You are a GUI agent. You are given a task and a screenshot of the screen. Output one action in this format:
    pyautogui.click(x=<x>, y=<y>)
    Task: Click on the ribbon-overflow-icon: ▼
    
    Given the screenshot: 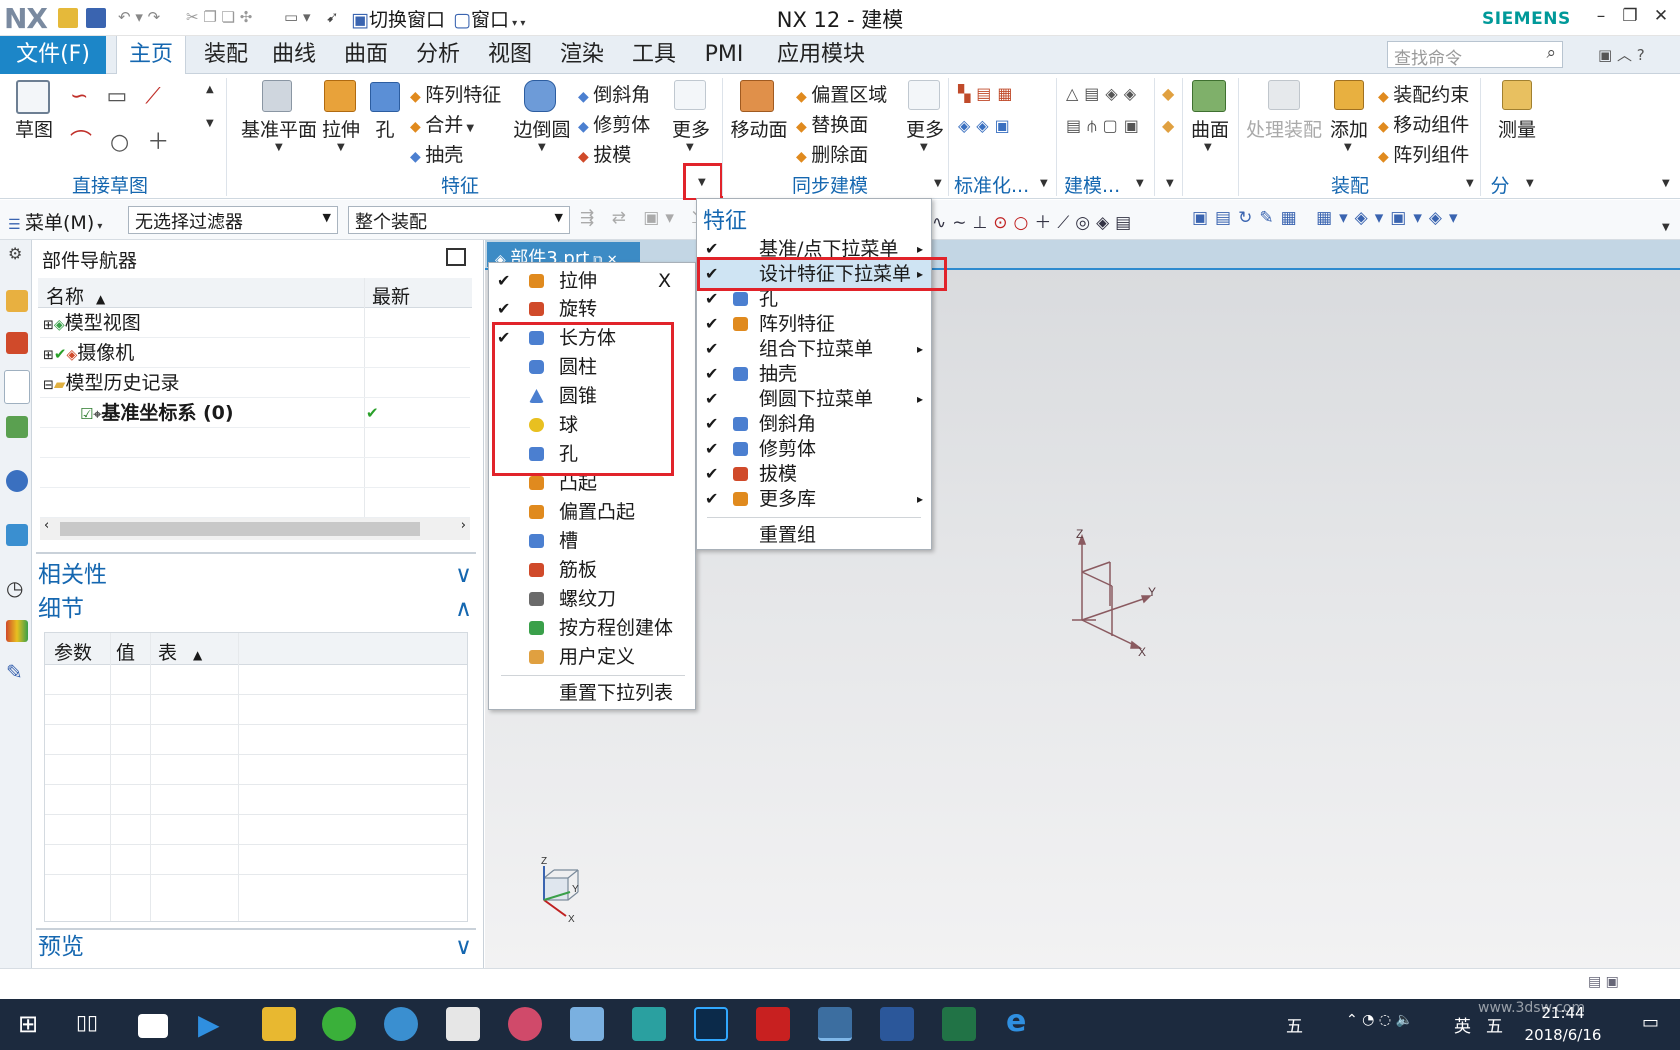 What is the action you would take?
    pyautogui.click(x=1666, y=183)
    